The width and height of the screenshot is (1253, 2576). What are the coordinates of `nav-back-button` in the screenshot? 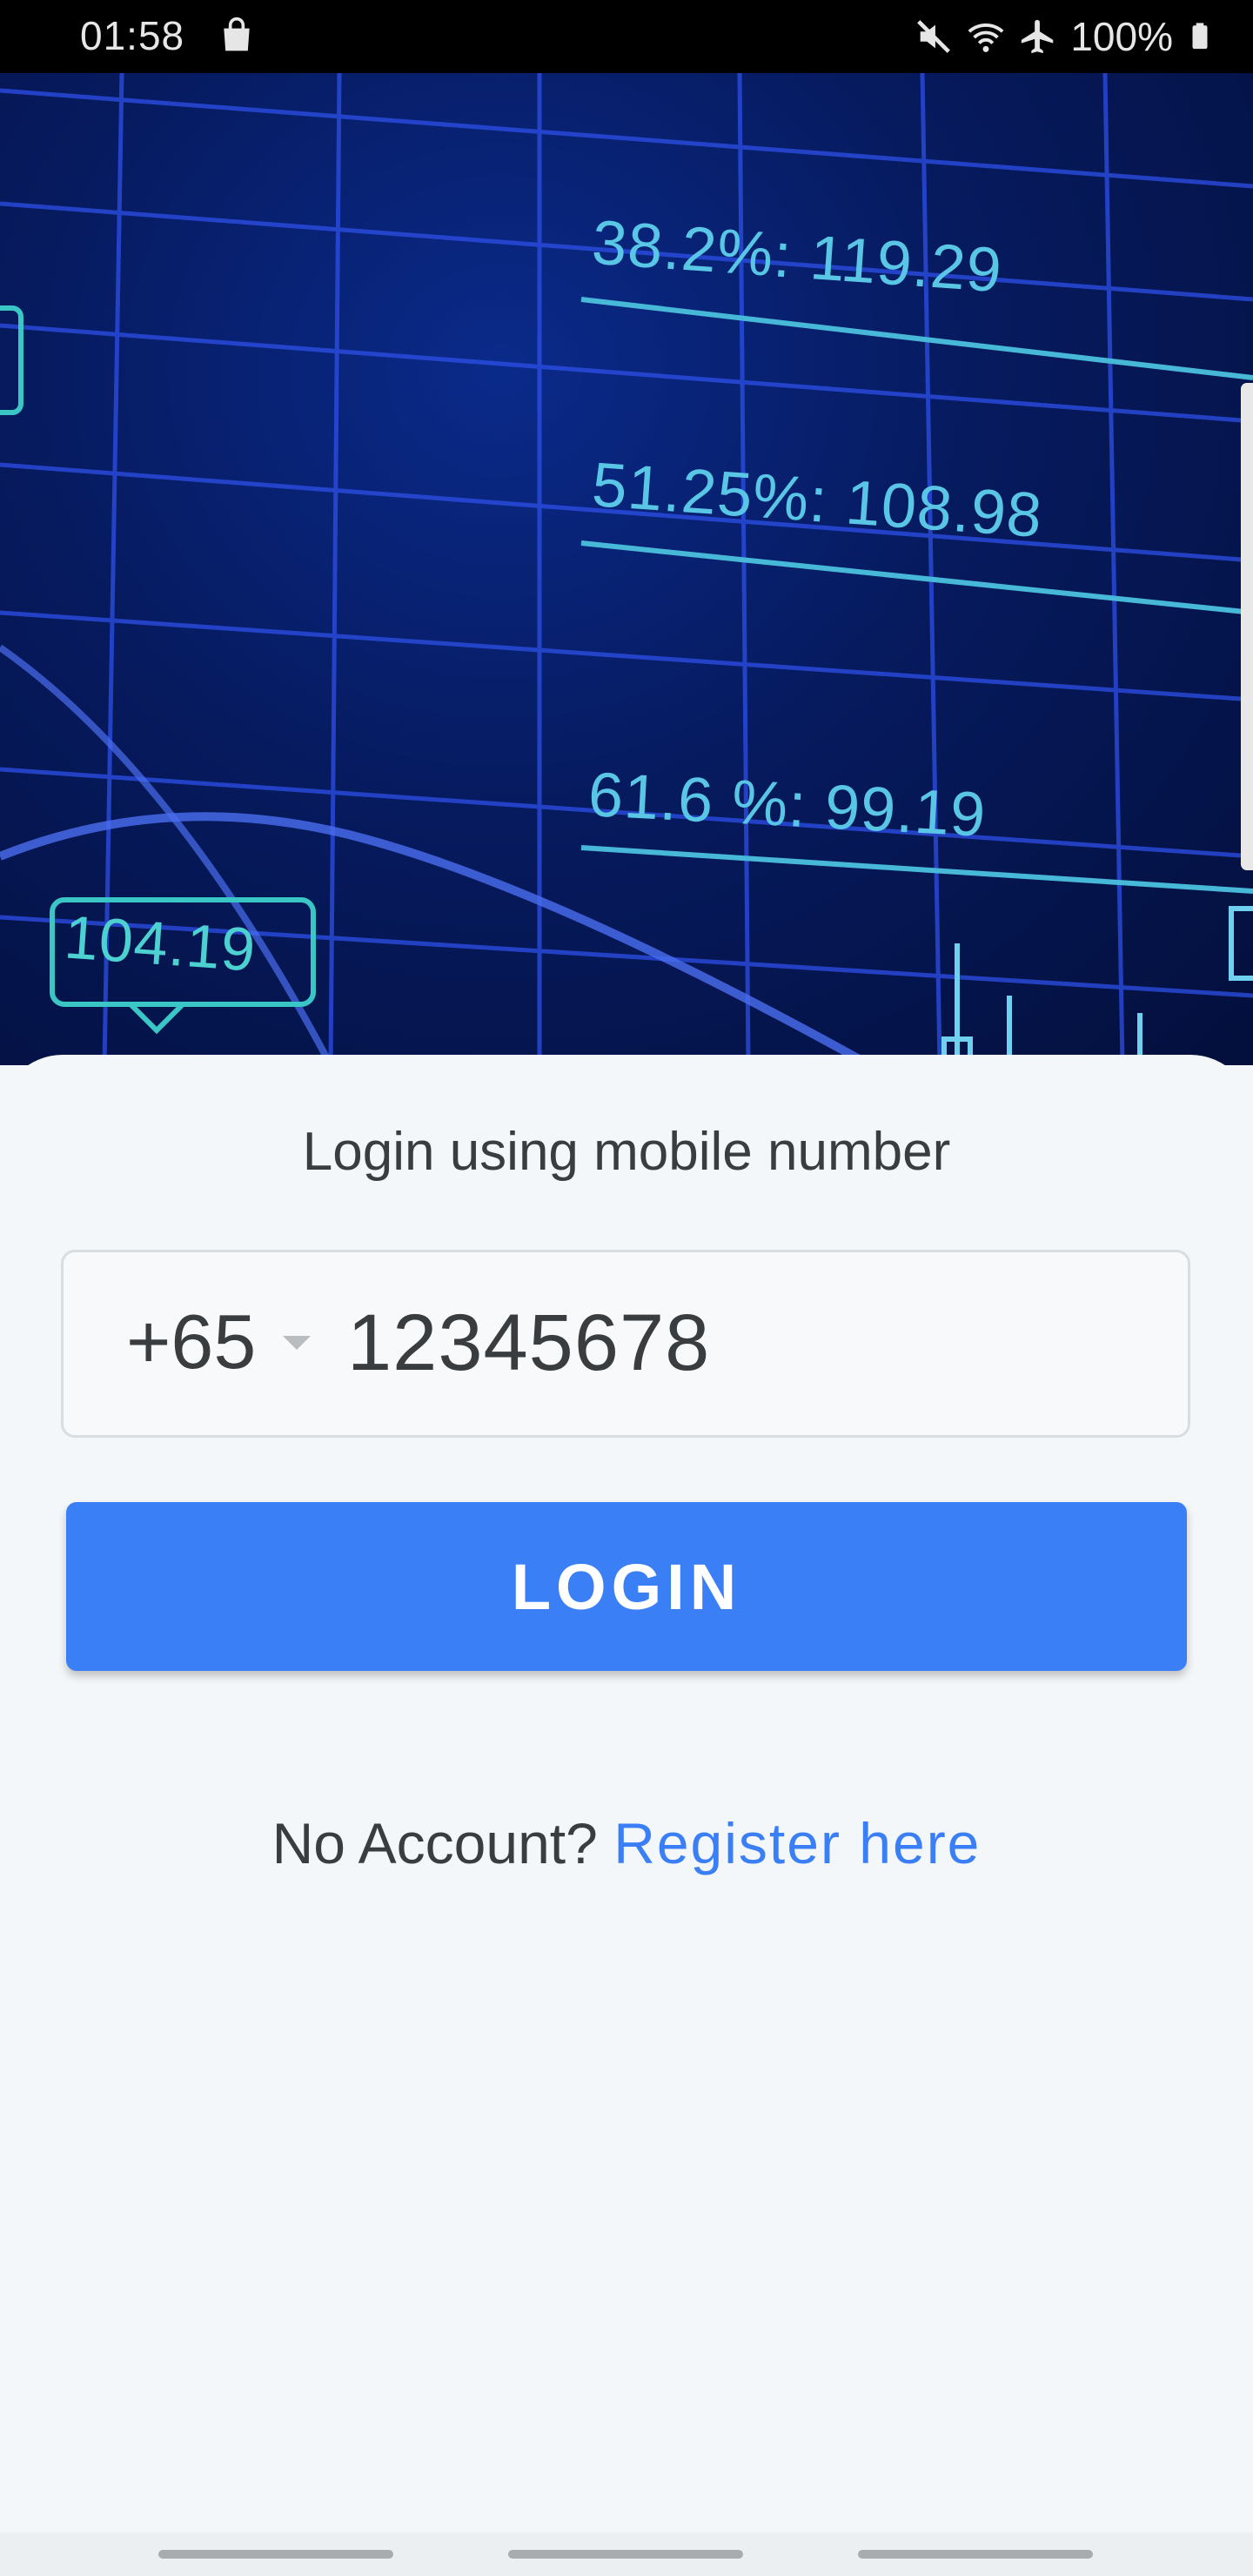 It's located at (976, 2554).